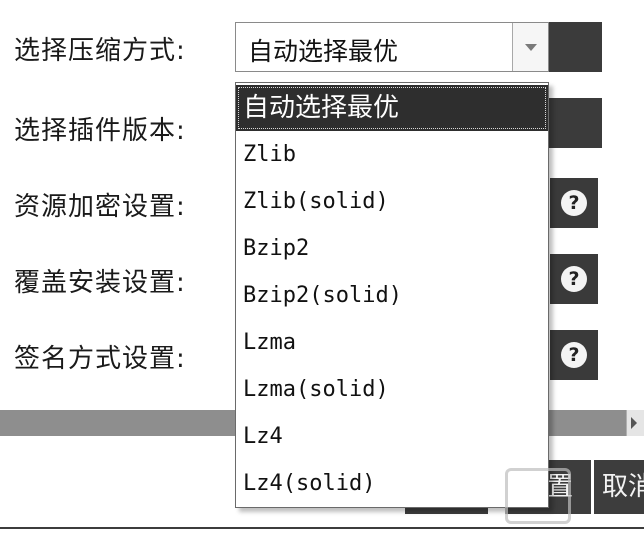 The width and height of the screenshot is (644, 535). I want to click on option-lz4-solid: Lz4(solid), so click(392, 484).